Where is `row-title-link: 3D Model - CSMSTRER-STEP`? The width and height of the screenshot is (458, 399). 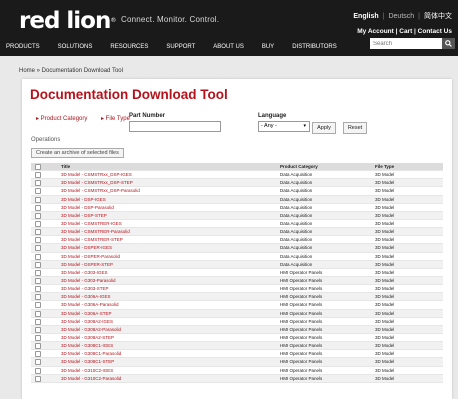 row-title-link: 3D Model - CSMSTRER-STEP is located at coordinates (92, 240).